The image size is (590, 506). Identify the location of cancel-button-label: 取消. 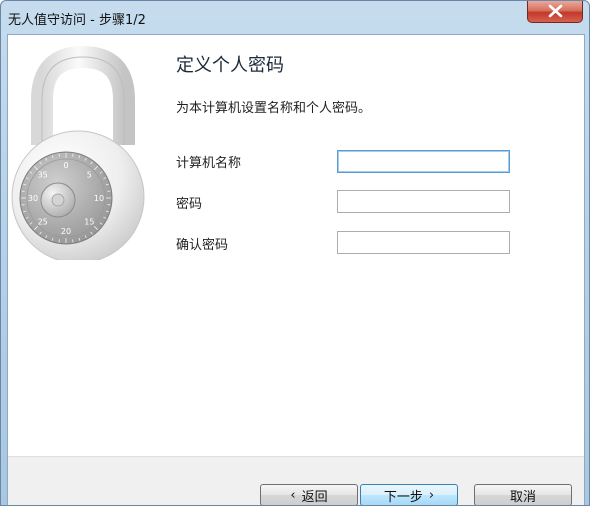
(522, 497).